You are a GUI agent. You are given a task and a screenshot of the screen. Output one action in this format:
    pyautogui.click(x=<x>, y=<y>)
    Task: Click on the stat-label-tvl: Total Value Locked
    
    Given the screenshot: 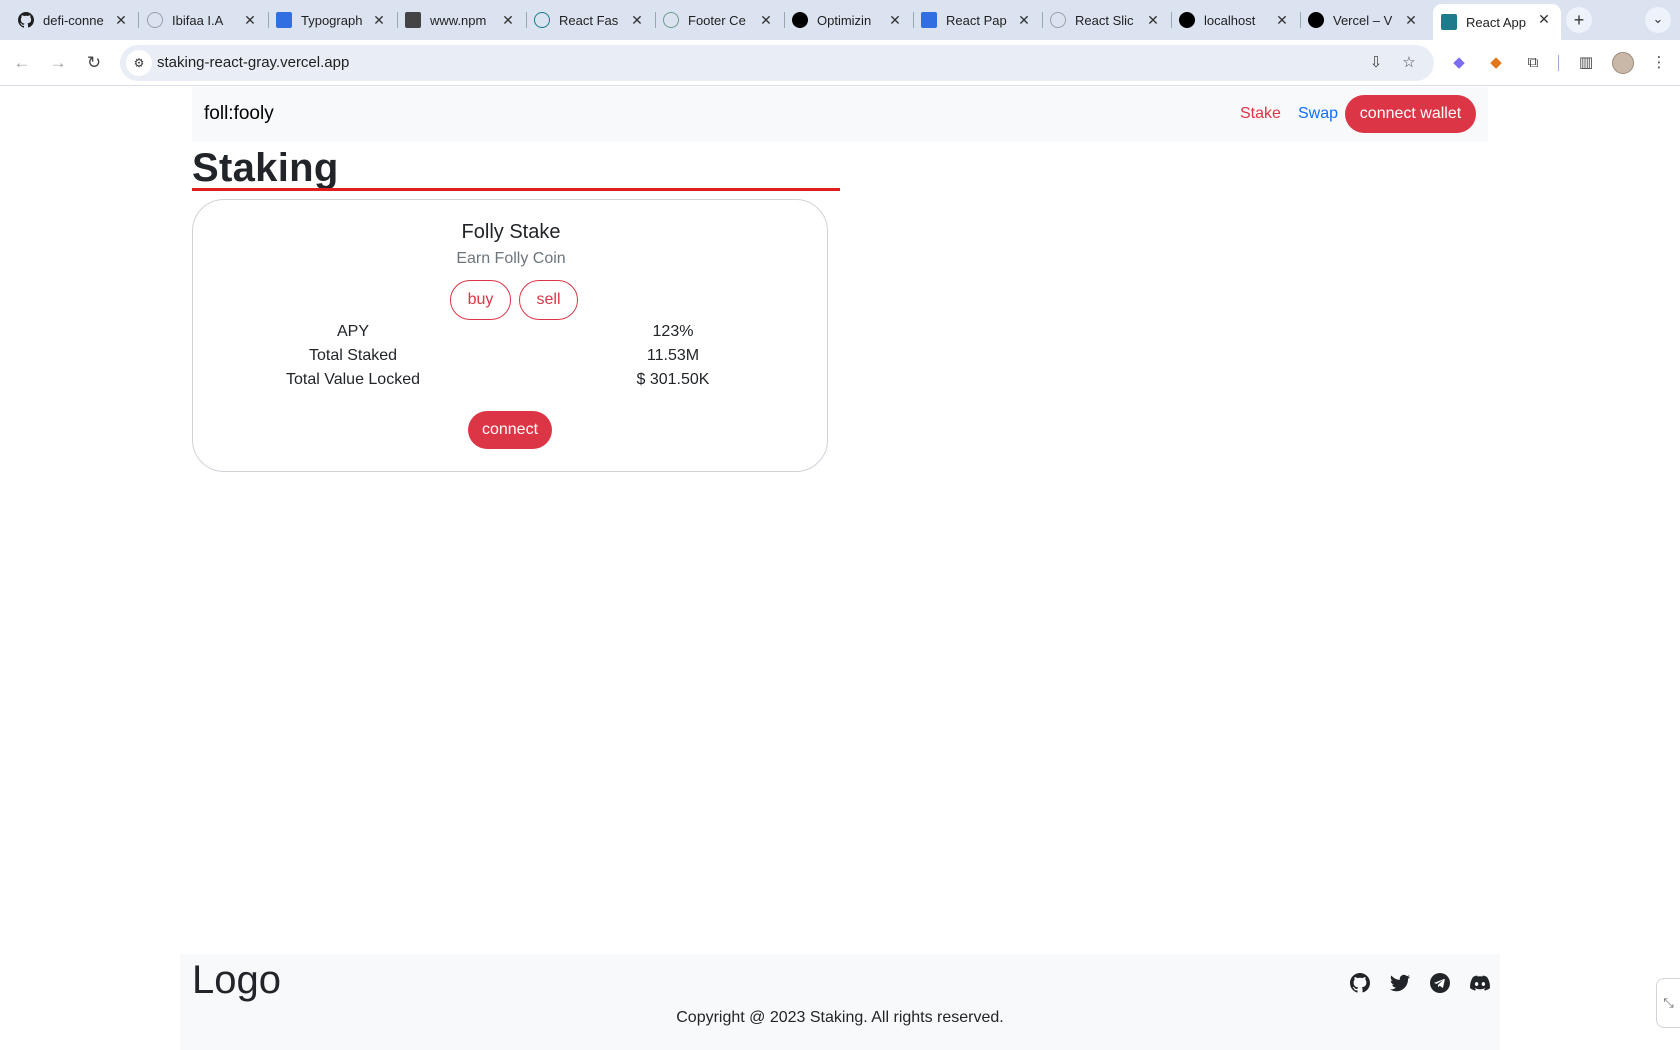 What is the action you would take?
    pyautogui.click(x=352, y=379)
    